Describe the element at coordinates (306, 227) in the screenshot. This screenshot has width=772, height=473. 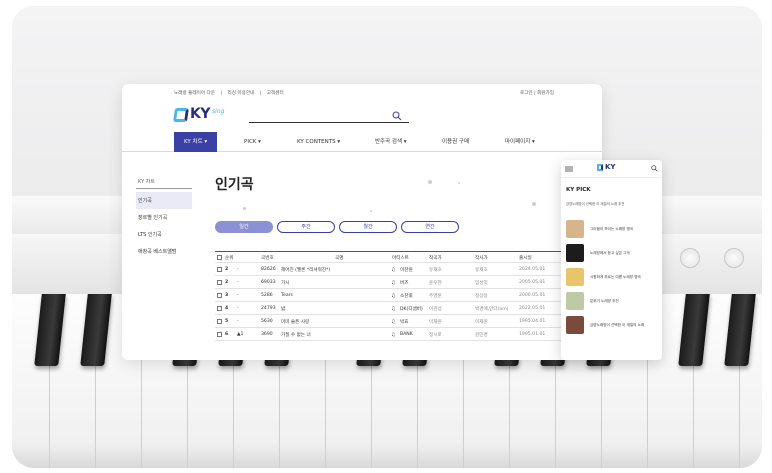
I see `tab-weekly: 주간` at that location.